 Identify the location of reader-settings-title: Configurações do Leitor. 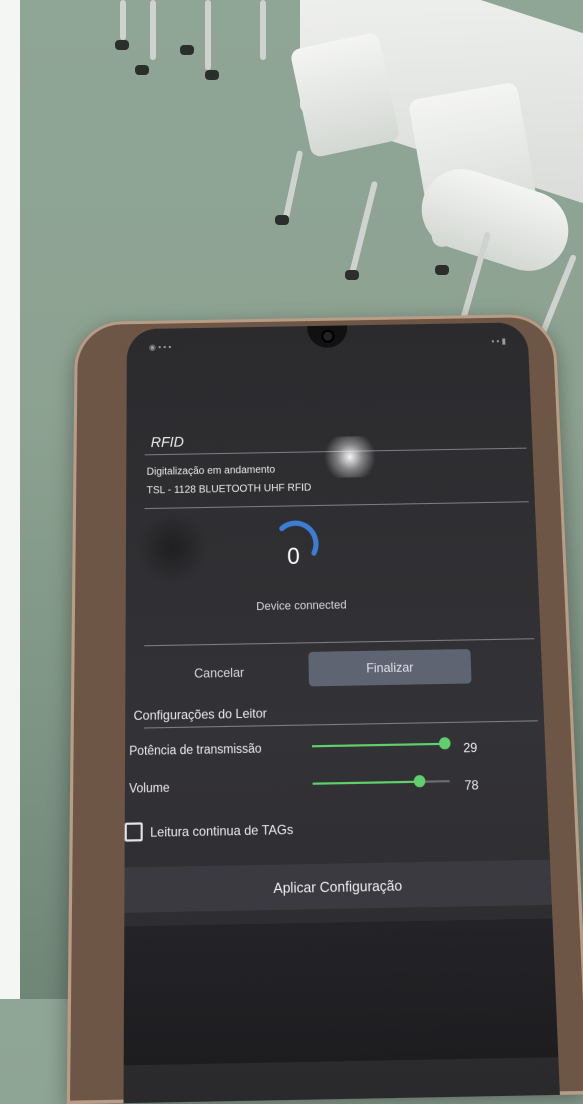
(200, 714).